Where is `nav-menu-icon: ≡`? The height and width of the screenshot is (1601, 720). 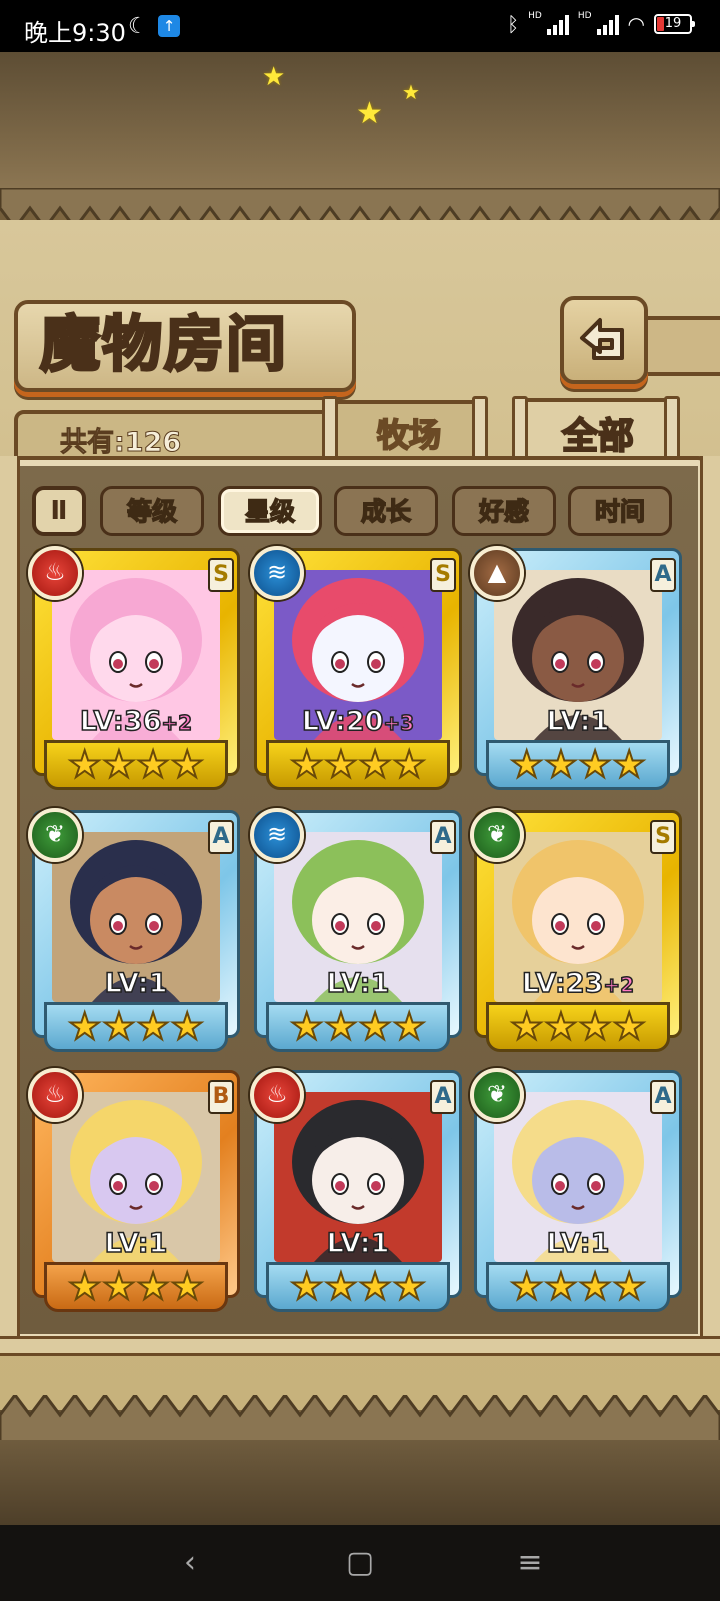 nav-menu-icon: ≡ is located at coordinates (530, 1563).